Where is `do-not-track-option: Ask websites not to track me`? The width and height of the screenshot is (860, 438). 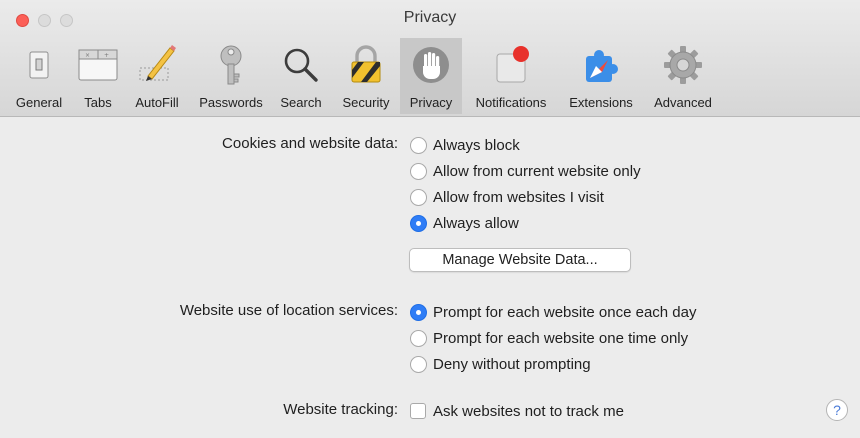 do-not-track-option: Ask websites not to track me is located at coordinates (517, 411).